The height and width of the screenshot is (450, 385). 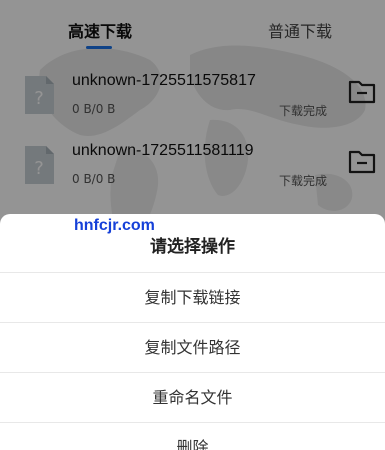 What do you see at coordinates (192, 348) in the screenshot?
I see `copy-file-path-button: 复制文件路径` at bounding box center [192, 348].